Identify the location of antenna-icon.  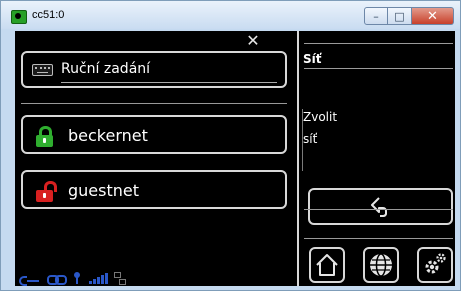
(78, 278).